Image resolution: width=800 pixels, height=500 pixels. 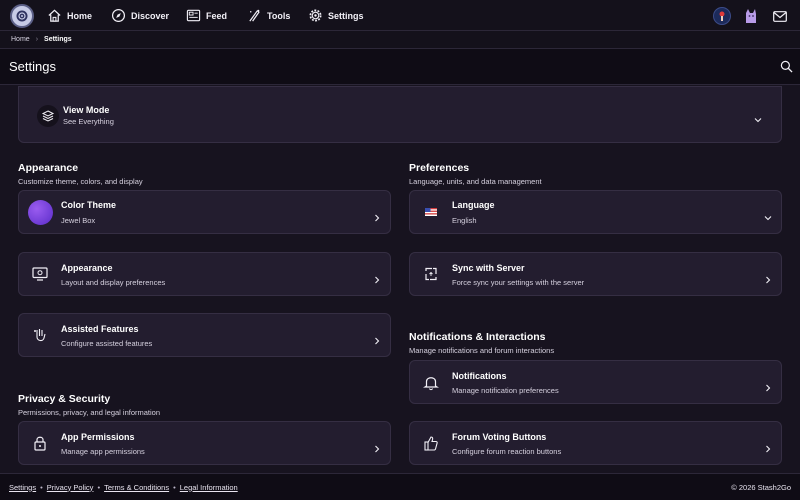 I want to click on nav-discover-label: Discover, so click(x=150, y=15).